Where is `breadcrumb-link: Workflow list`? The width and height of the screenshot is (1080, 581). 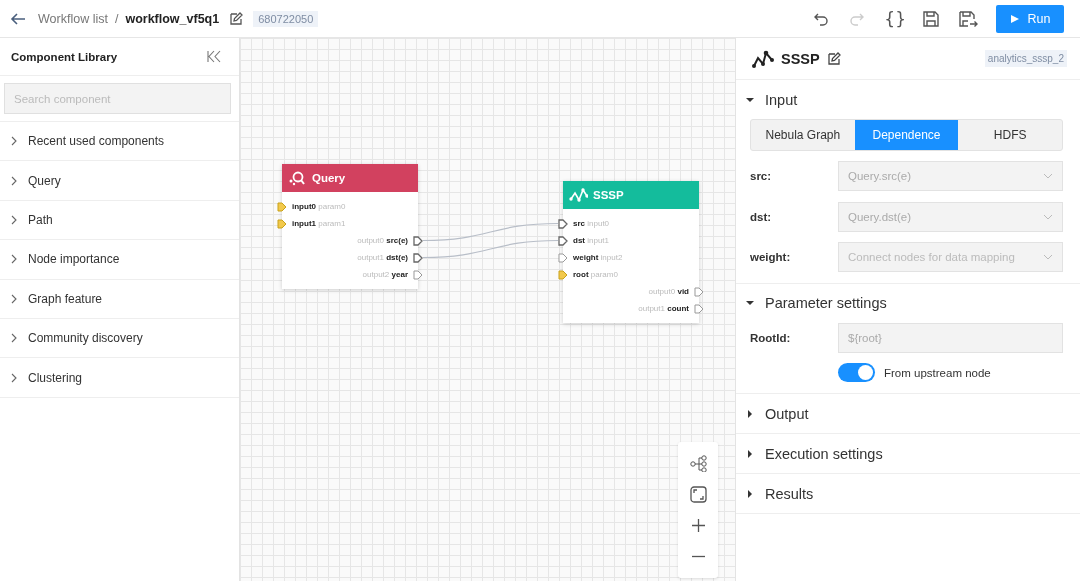
breadcrumb-link: Workflow list is located at coordinates (73, 18).